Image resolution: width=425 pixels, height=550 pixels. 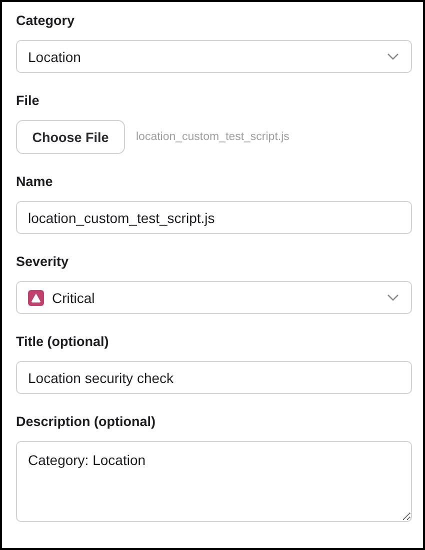 I want to click on input-field: location_custom_test_script.js, so click(x=214, y=217).